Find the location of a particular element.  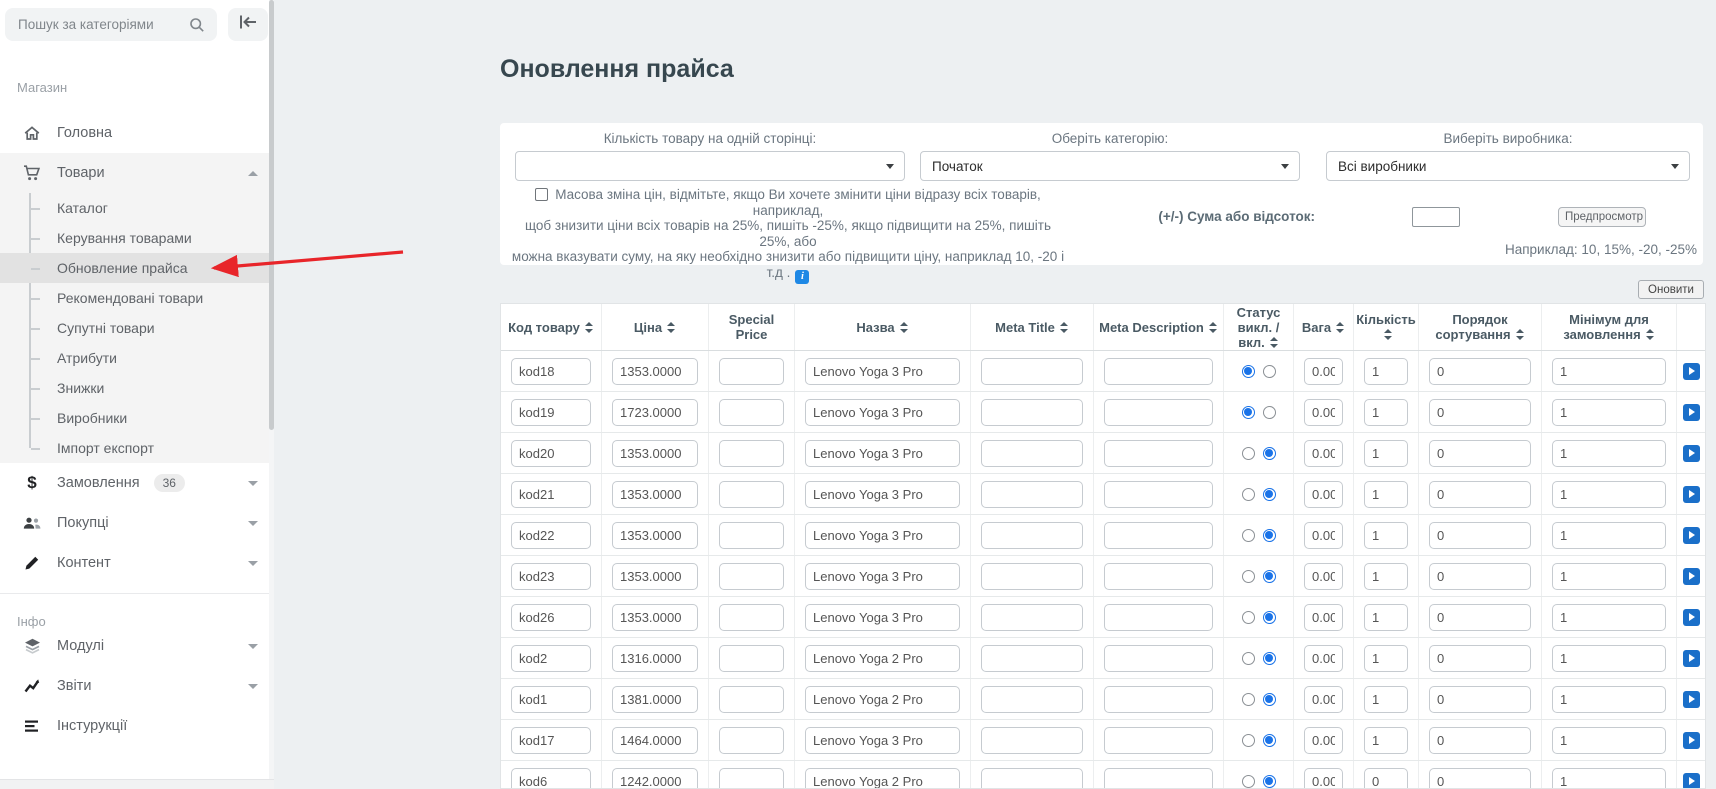

sidebar-subitem-attributes: Атрибути is located at coordinates (137, 358).